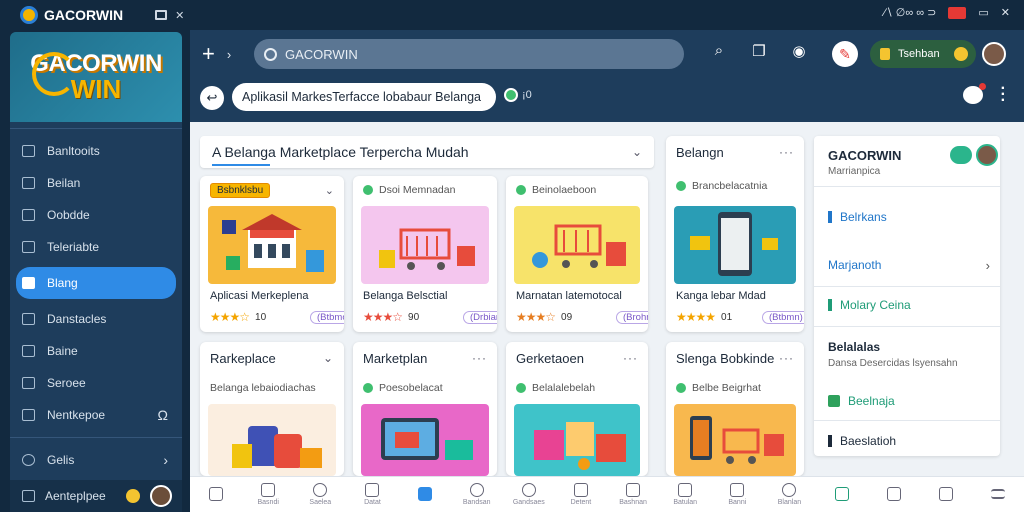 This screenshot has width=1024, height=512. Describe the element at coordinates (96, 247) in the screenshot. I see `sidebar-item-4: Teleriabte` at that location.